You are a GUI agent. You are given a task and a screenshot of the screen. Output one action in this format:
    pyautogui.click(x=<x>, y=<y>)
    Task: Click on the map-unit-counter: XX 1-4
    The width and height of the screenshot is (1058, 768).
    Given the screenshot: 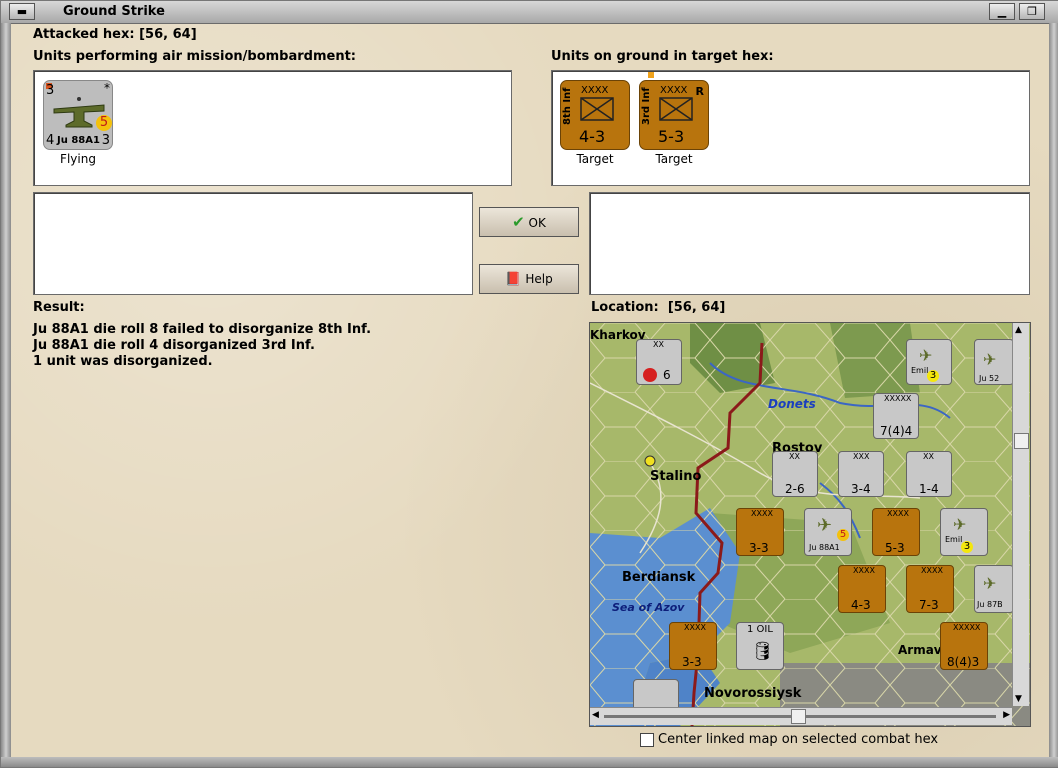 What is the action you would take?
    pyautogui.click(x=929, y=474)
    